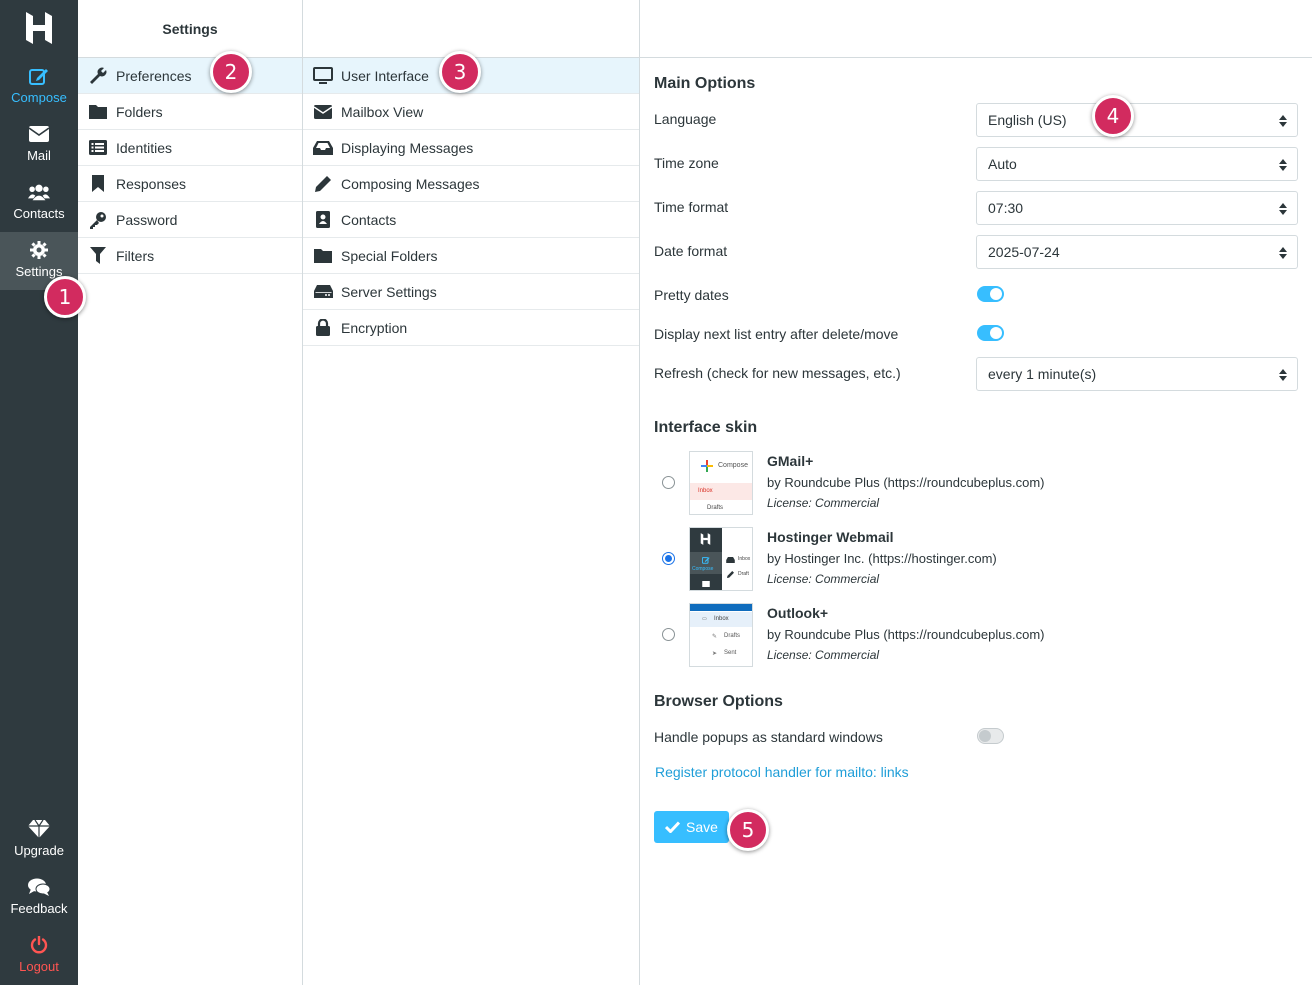  I want to click on pretty-dates-toggle, so click(990, 294).